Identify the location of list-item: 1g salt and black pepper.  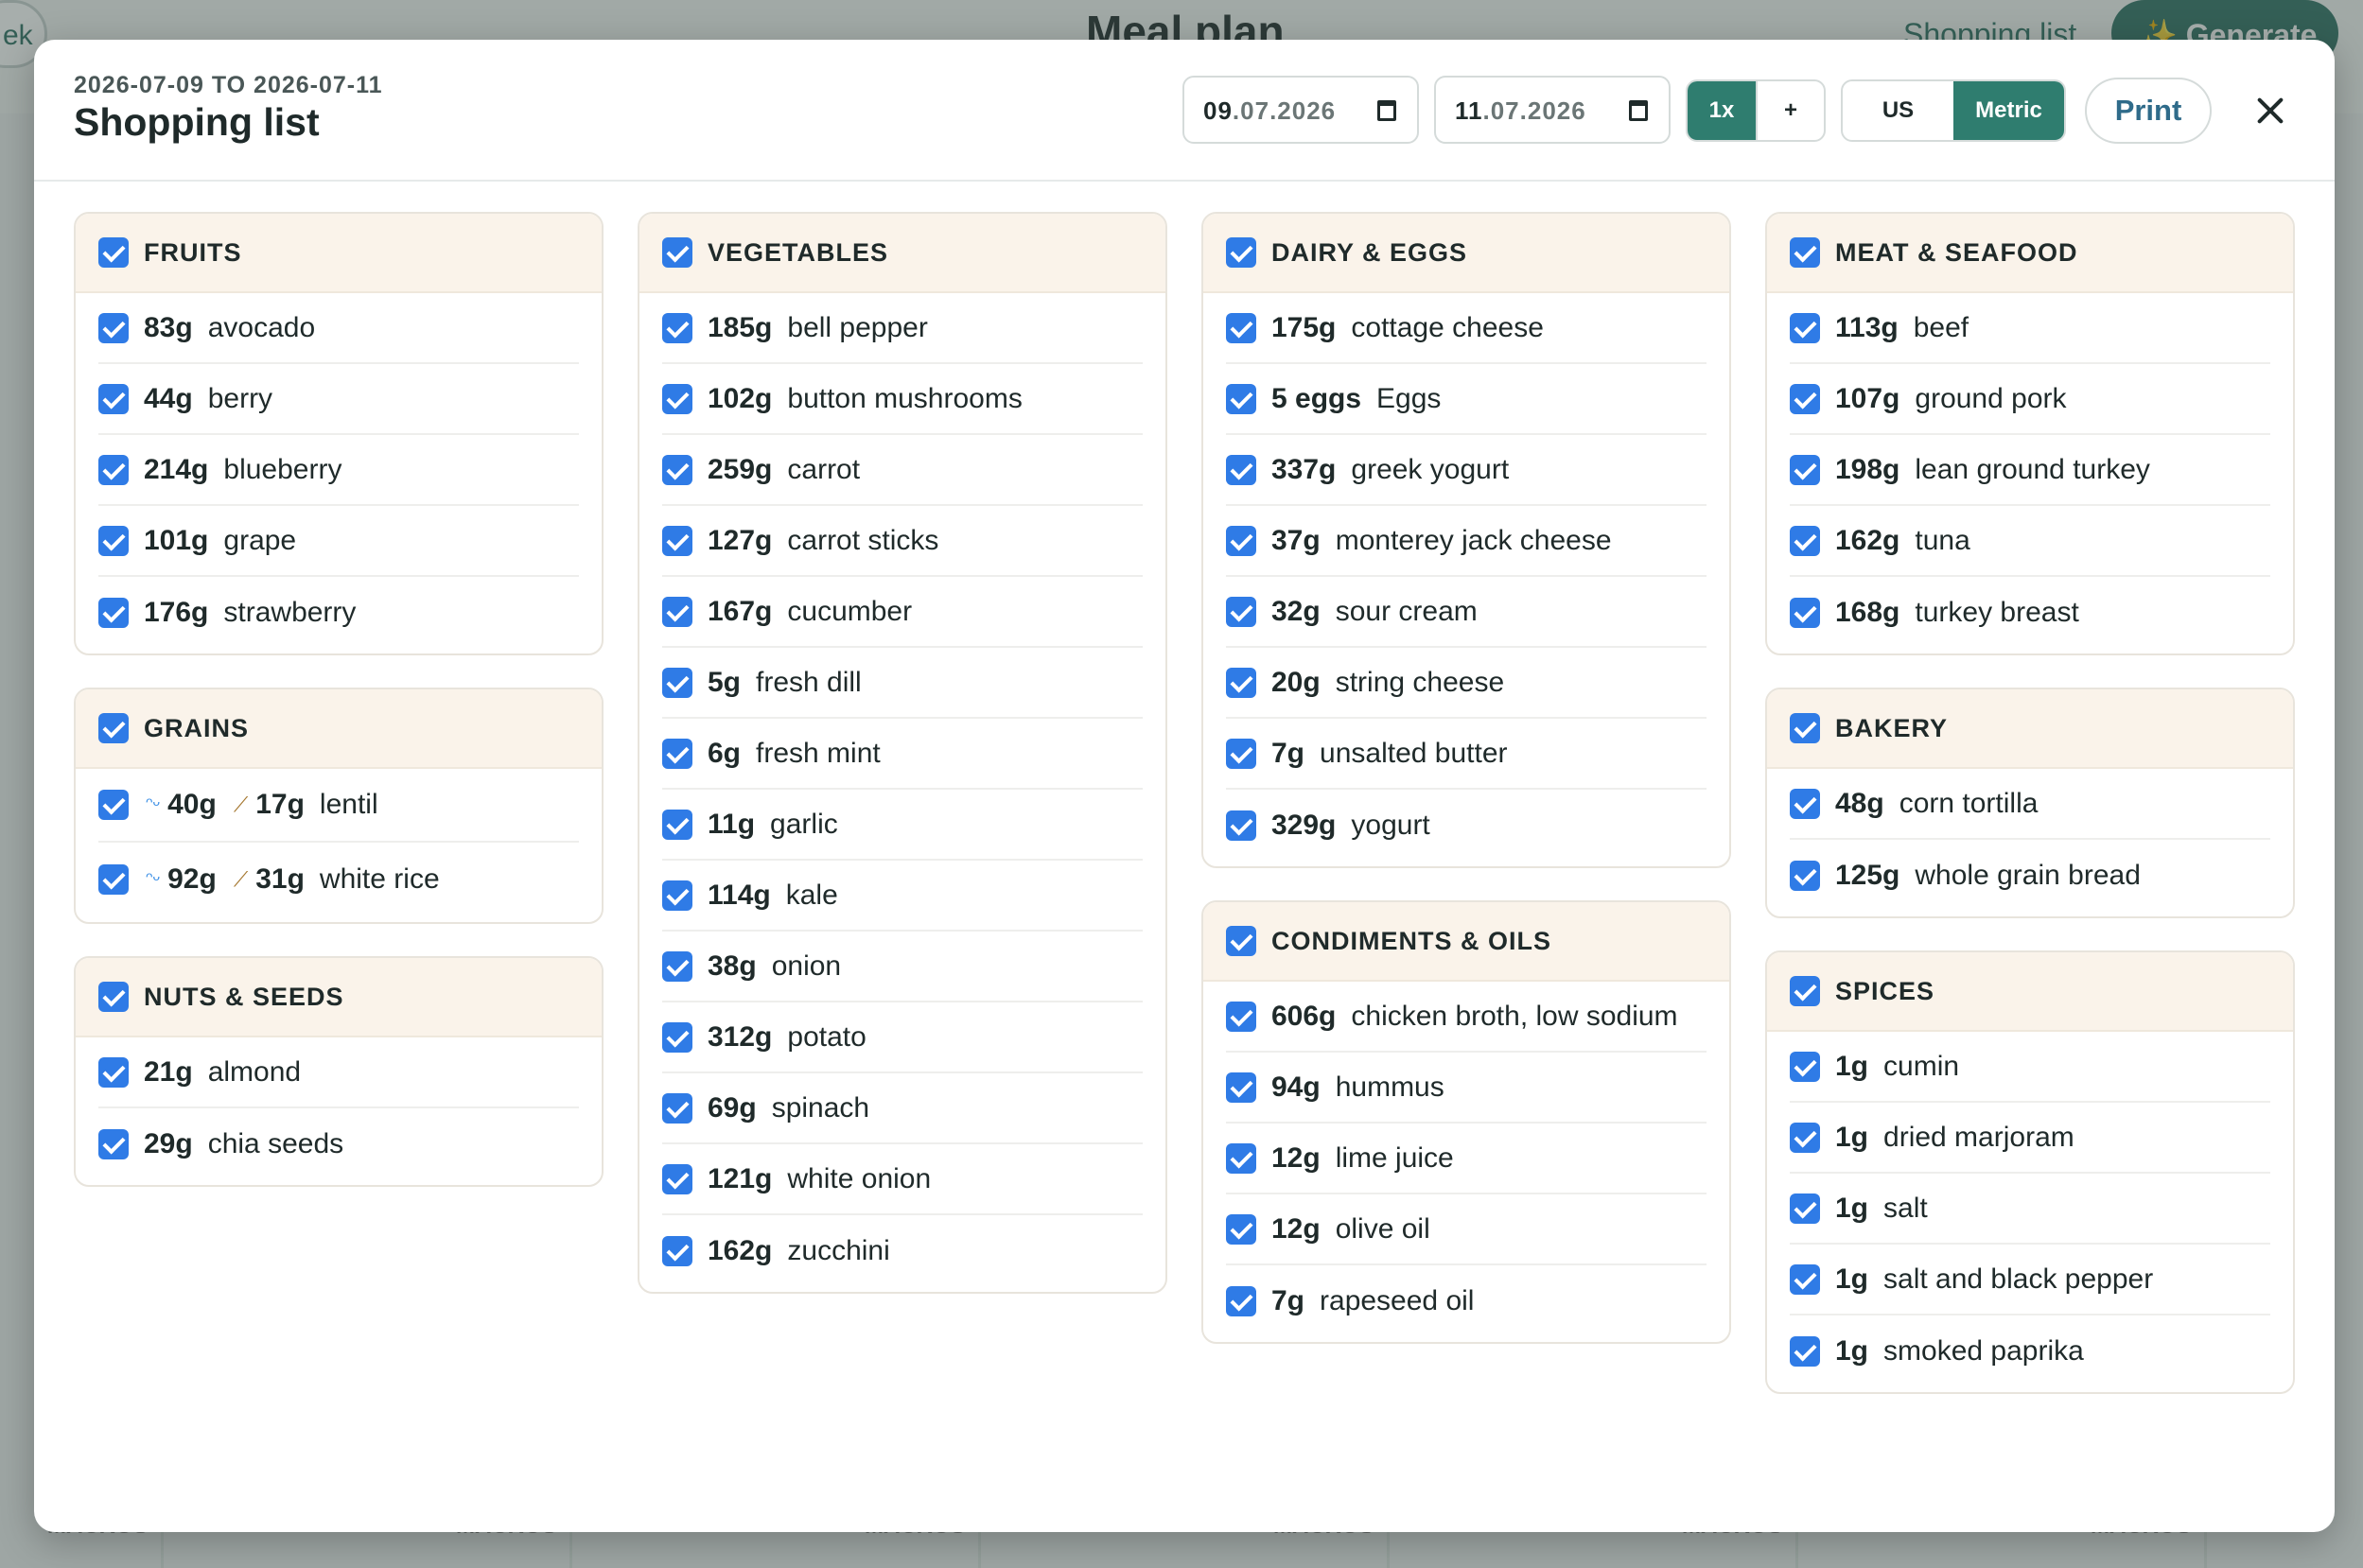
(2030, 1280).